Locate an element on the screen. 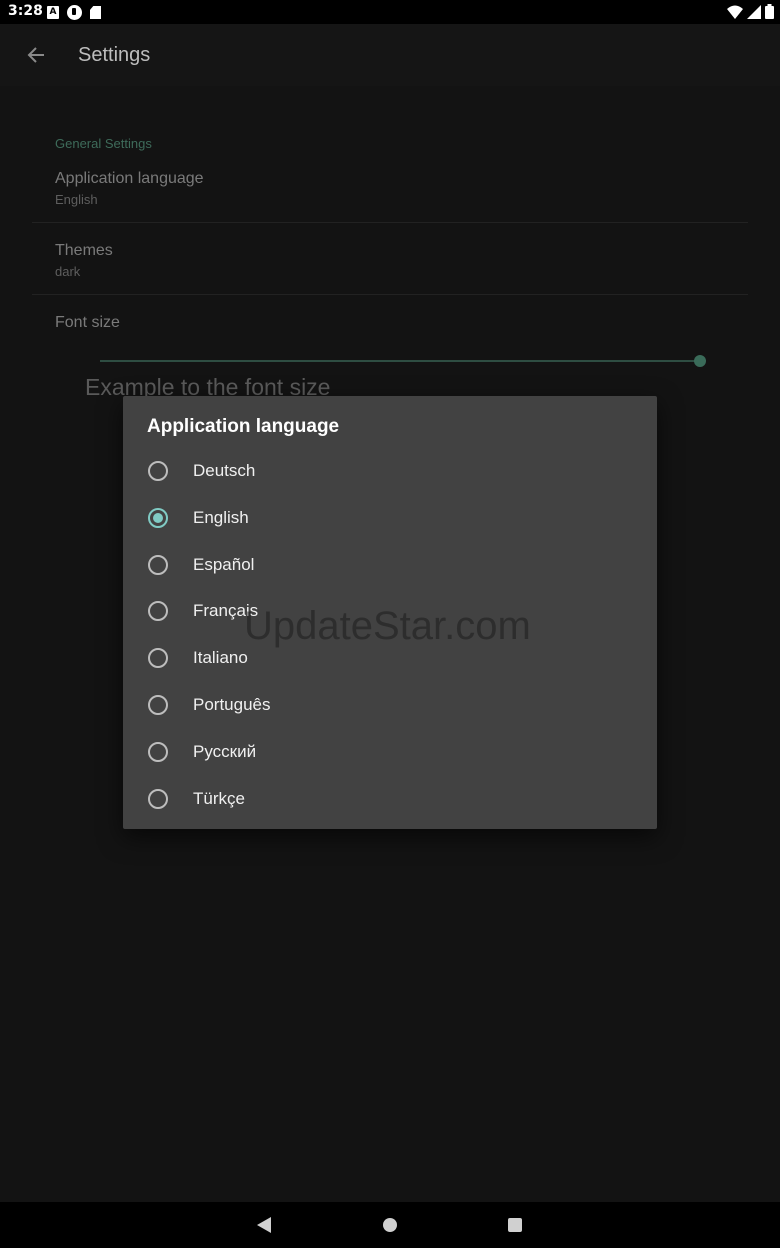 This screenshot has width=780, height=1248. font-size-preference: Font size is located at coordinates (87, 323).